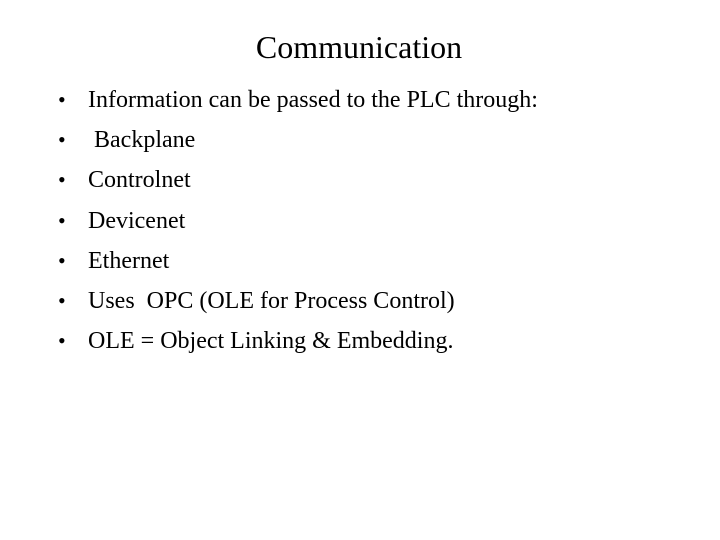  I want to click on bullet-item: • Uses OPC (OLE for Process Control), so click(256, 305).